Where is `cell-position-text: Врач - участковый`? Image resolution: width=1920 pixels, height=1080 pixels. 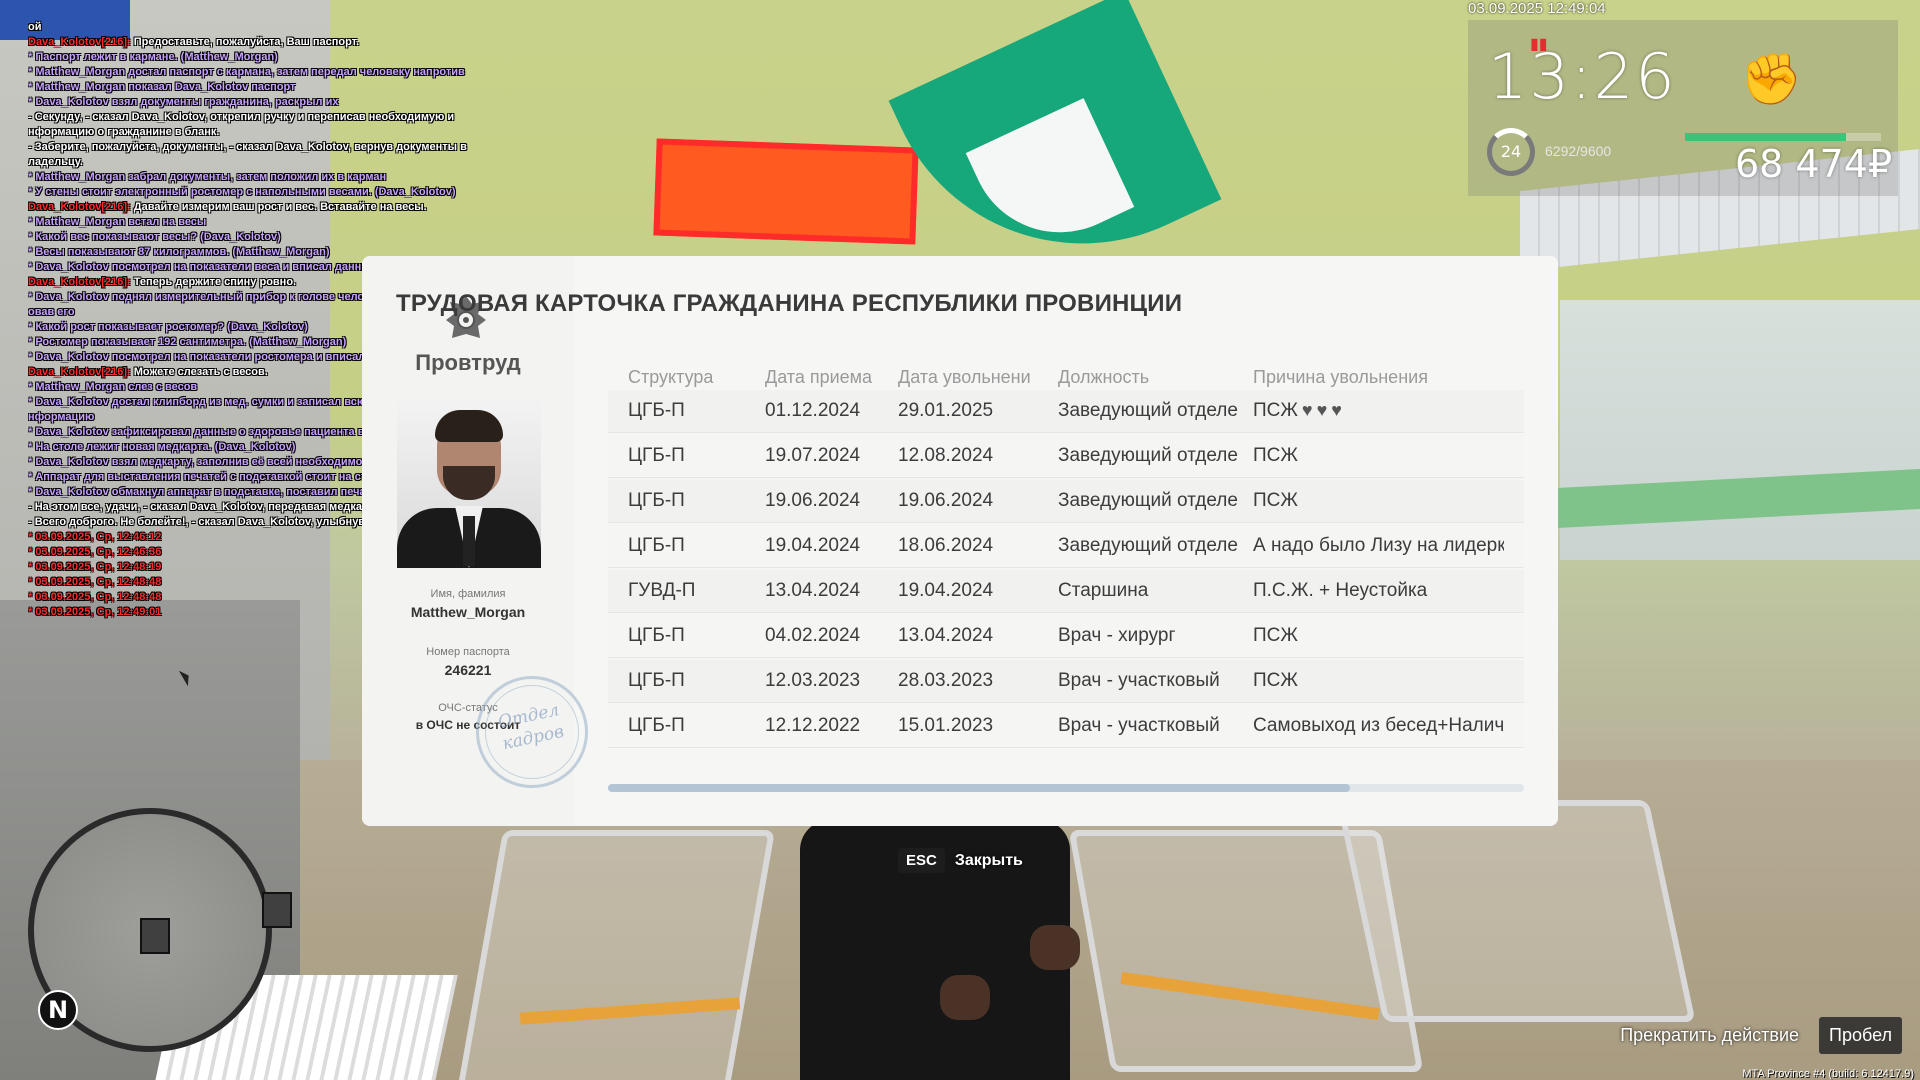 cell-position-text: Врач - участковый is located at coordinates (1139, 680).